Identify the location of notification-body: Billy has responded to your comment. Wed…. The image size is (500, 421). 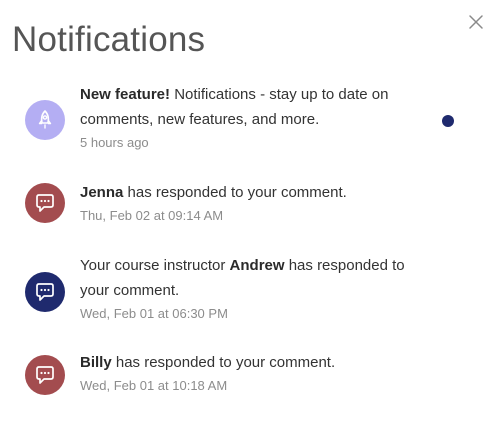
(255, 373).